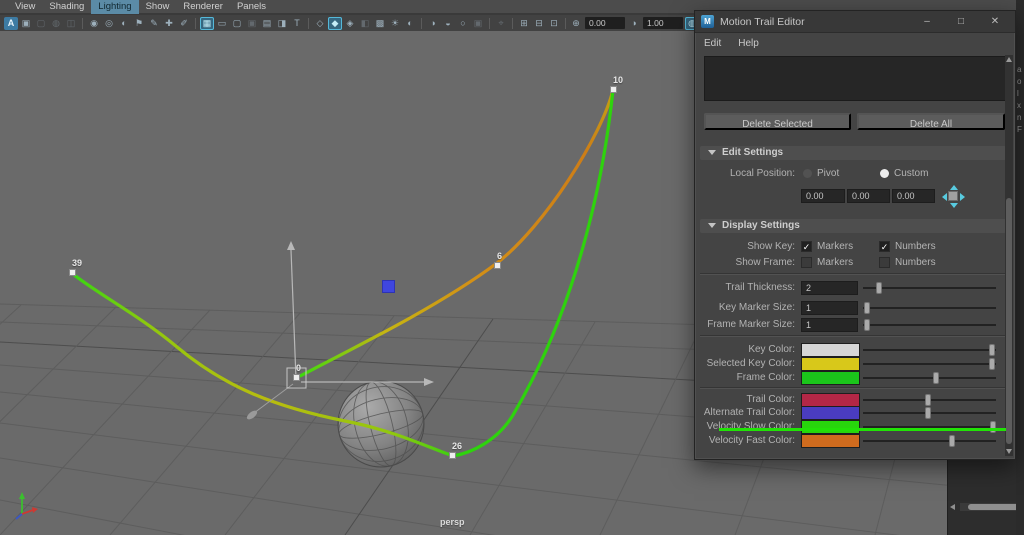 The image size is (1024, 535). Describe the element at coordinates (11, 23) in the screenshot. I see `lighting-all-icon: A` at that location.